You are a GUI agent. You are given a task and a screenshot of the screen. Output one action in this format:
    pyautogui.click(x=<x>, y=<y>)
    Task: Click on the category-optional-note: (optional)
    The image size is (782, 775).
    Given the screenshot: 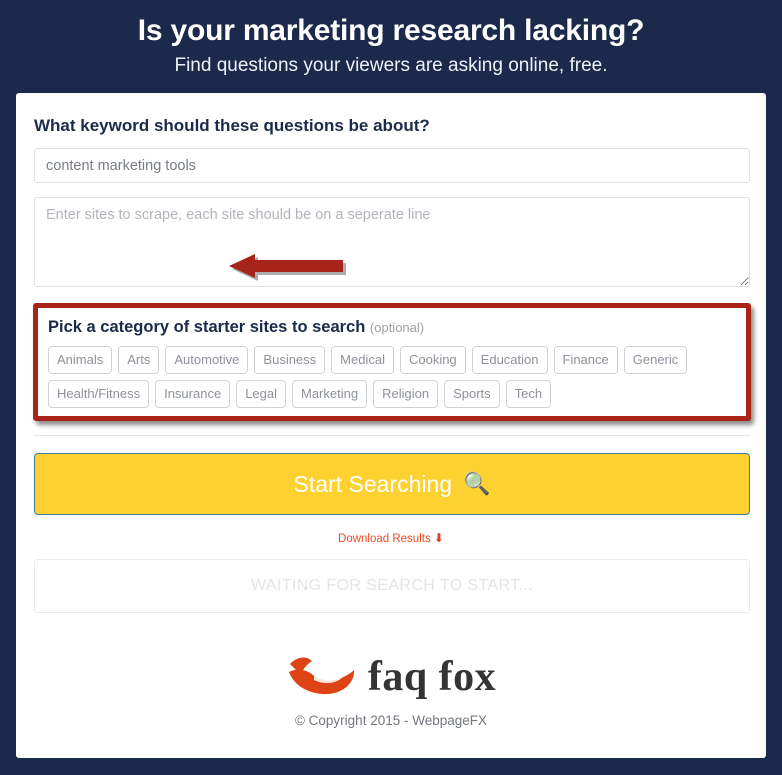 What is the action you would take?
    pyautogui.click(x=397, y=327)
    